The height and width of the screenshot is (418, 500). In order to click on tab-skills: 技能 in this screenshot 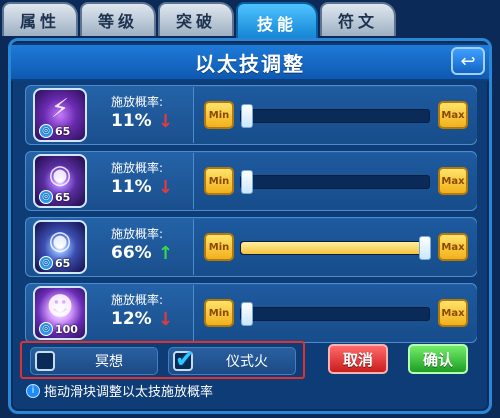, I will do `click(277, 22)`.